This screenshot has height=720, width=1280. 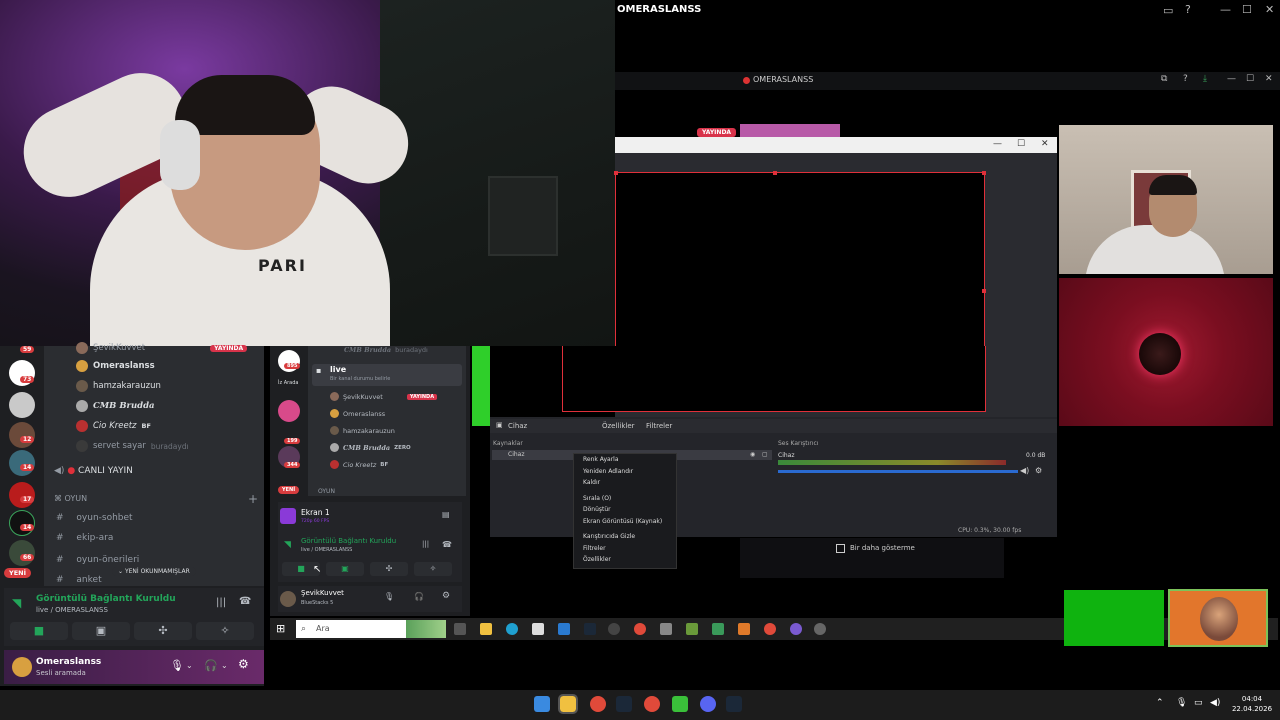 I want to click on green-screen-tile, so click(x=1114, y=618).